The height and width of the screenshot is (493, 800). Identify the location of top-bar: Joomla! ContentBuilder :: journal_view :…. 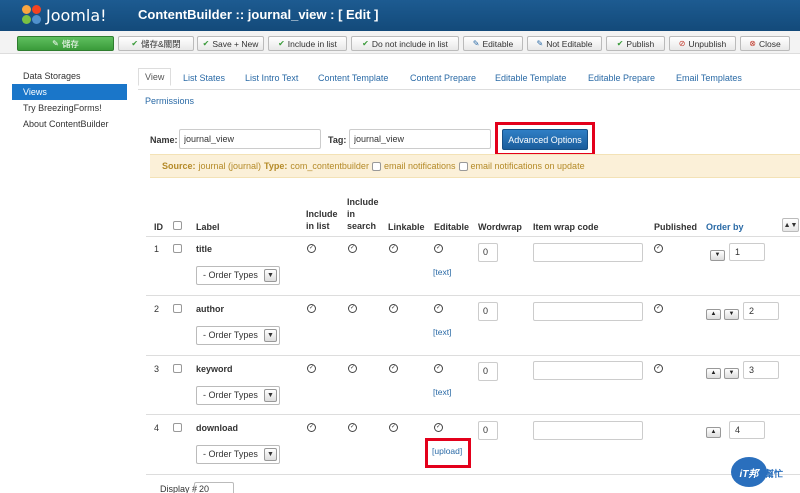
(400, 15).